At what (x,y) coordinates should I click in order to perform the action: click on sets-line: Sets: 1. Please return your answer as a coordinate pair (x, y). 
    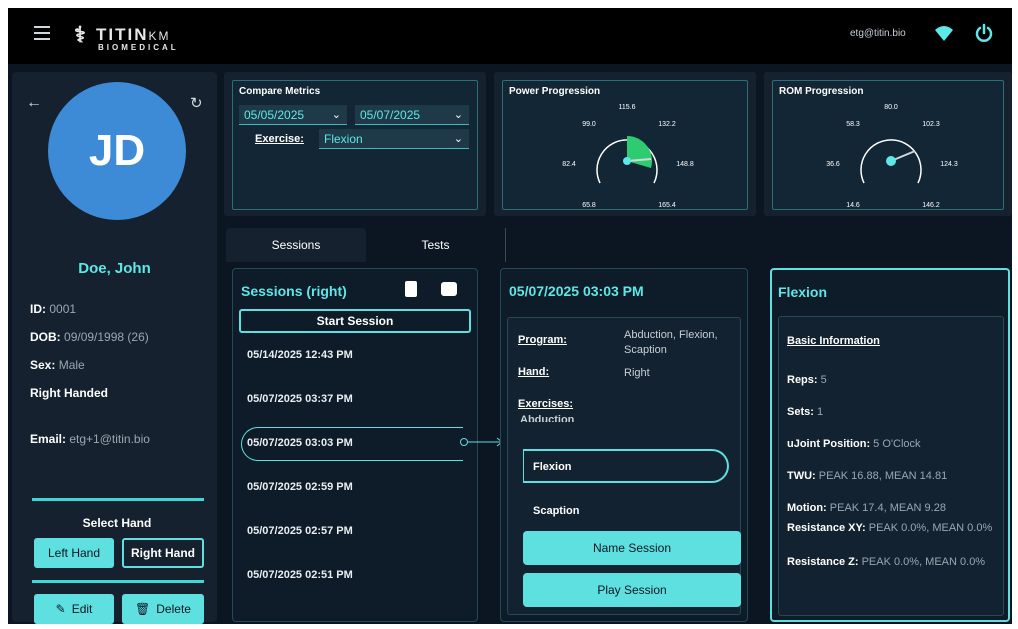
    Looking at the image, I should click on (805, 412).